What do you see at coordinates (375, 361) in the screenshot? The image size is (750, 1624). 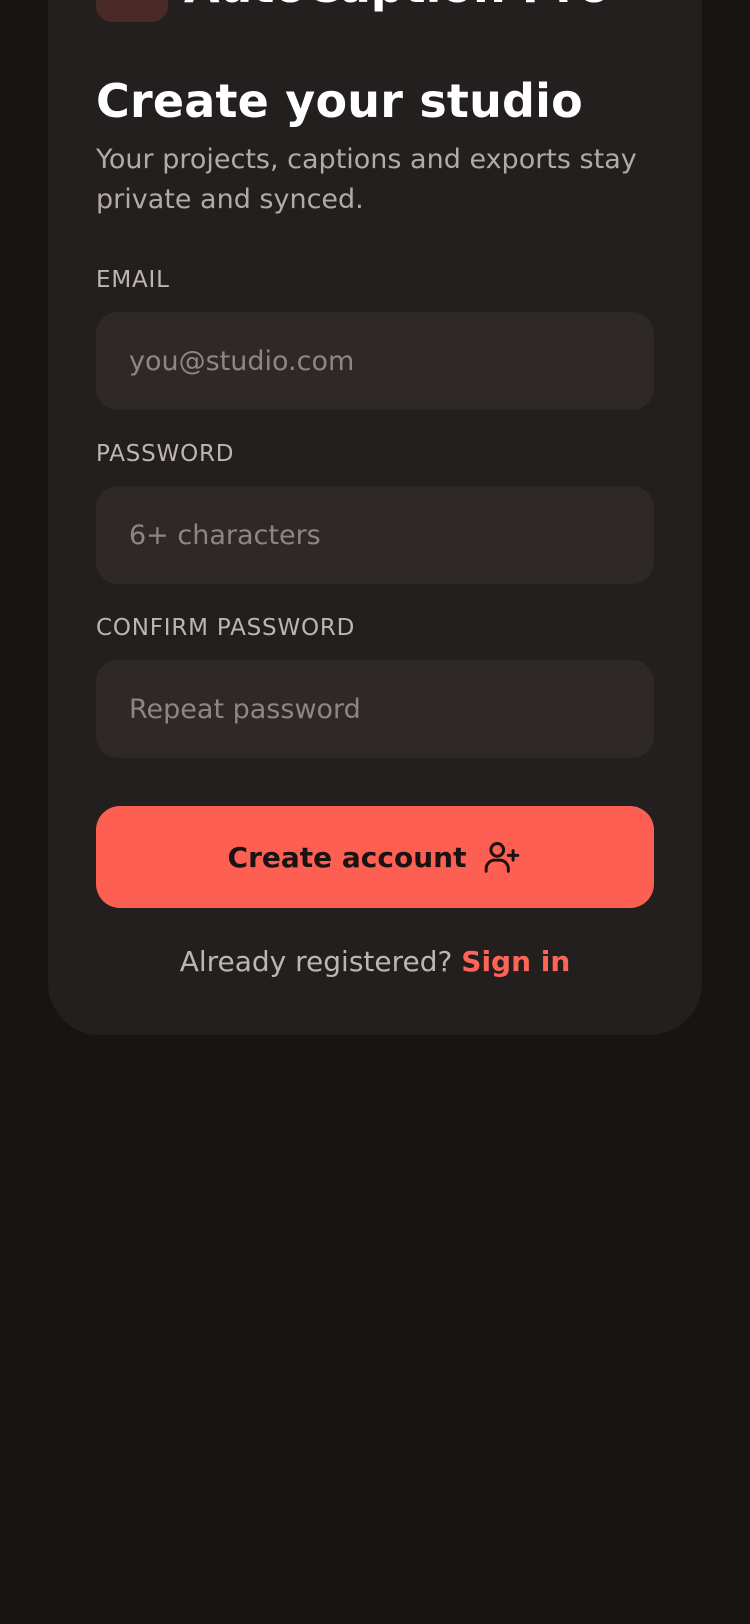 I see `email-field` at bounding box center [375, 361].